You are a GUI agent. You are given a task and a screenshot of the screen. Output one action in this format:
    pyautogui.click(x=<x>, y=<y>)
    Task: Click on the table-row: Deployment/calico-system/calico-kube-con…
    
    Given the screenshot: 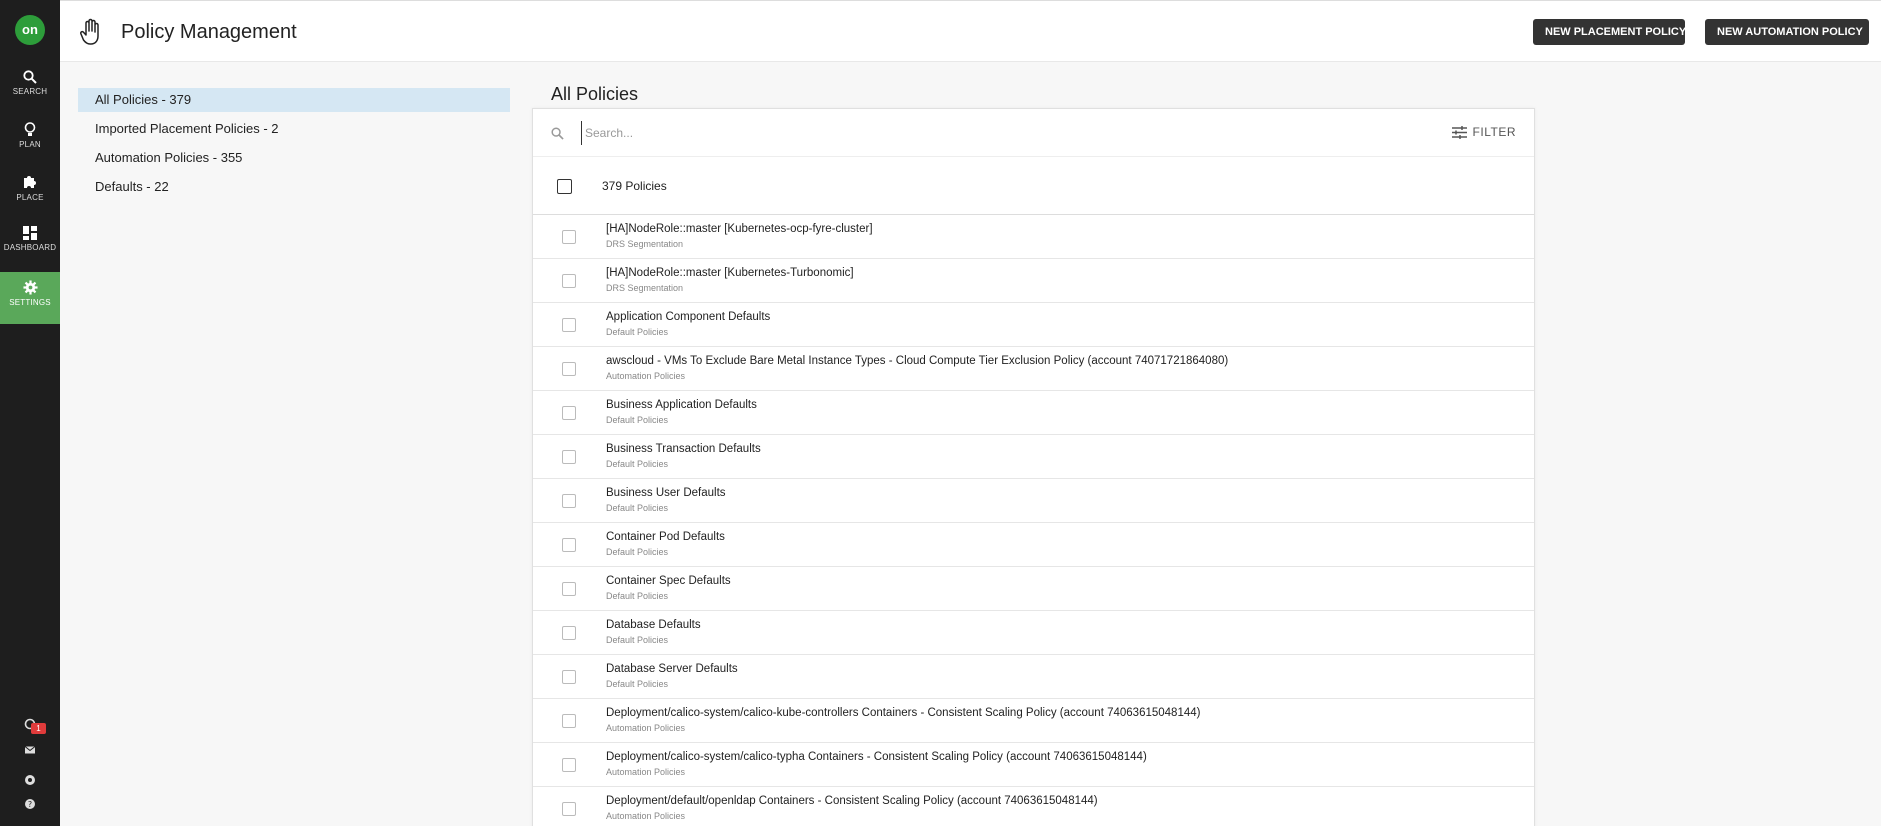 What is the action you would take?
    pyautogui.click(x=1033, y=721)
    